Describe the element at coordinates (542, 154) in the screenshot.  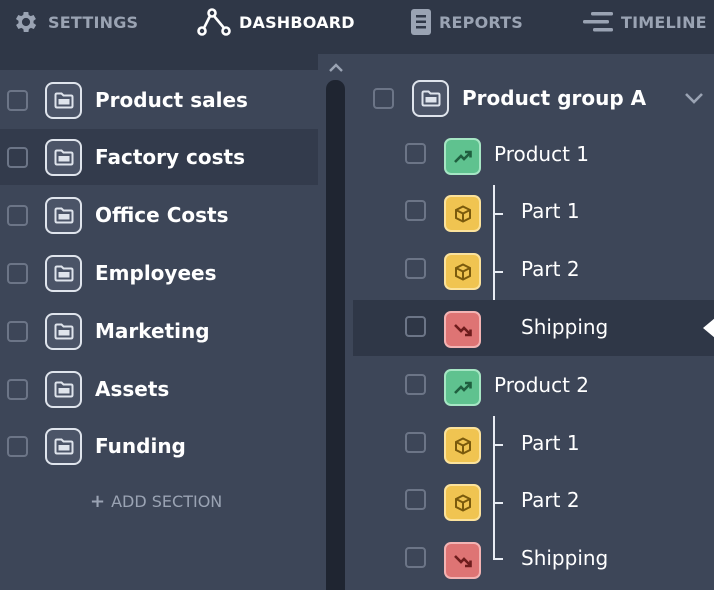
I see `item-label: Product 1` at that location.